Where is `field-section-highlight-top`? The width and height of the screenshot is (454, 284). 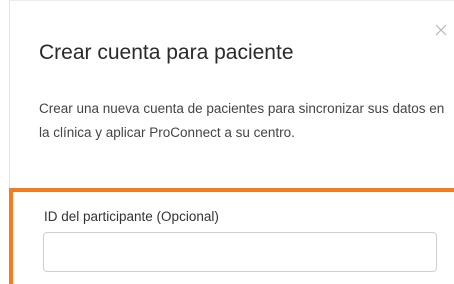 field-section-highlight-top is located at coordinates (231, 190).